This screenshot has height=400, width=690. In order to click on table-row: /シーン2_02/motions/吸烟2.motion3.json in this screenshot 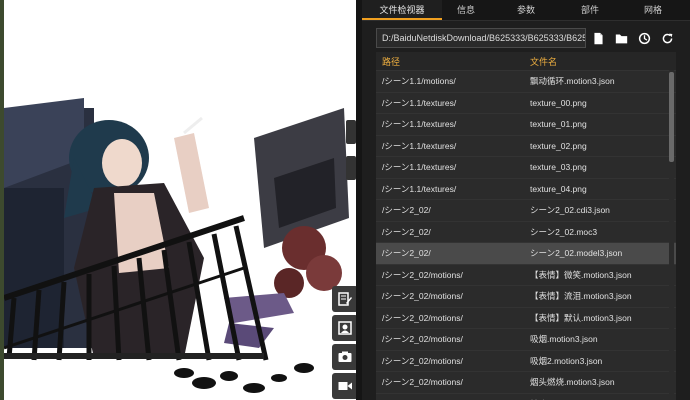, I will do `click(526, 361)`.